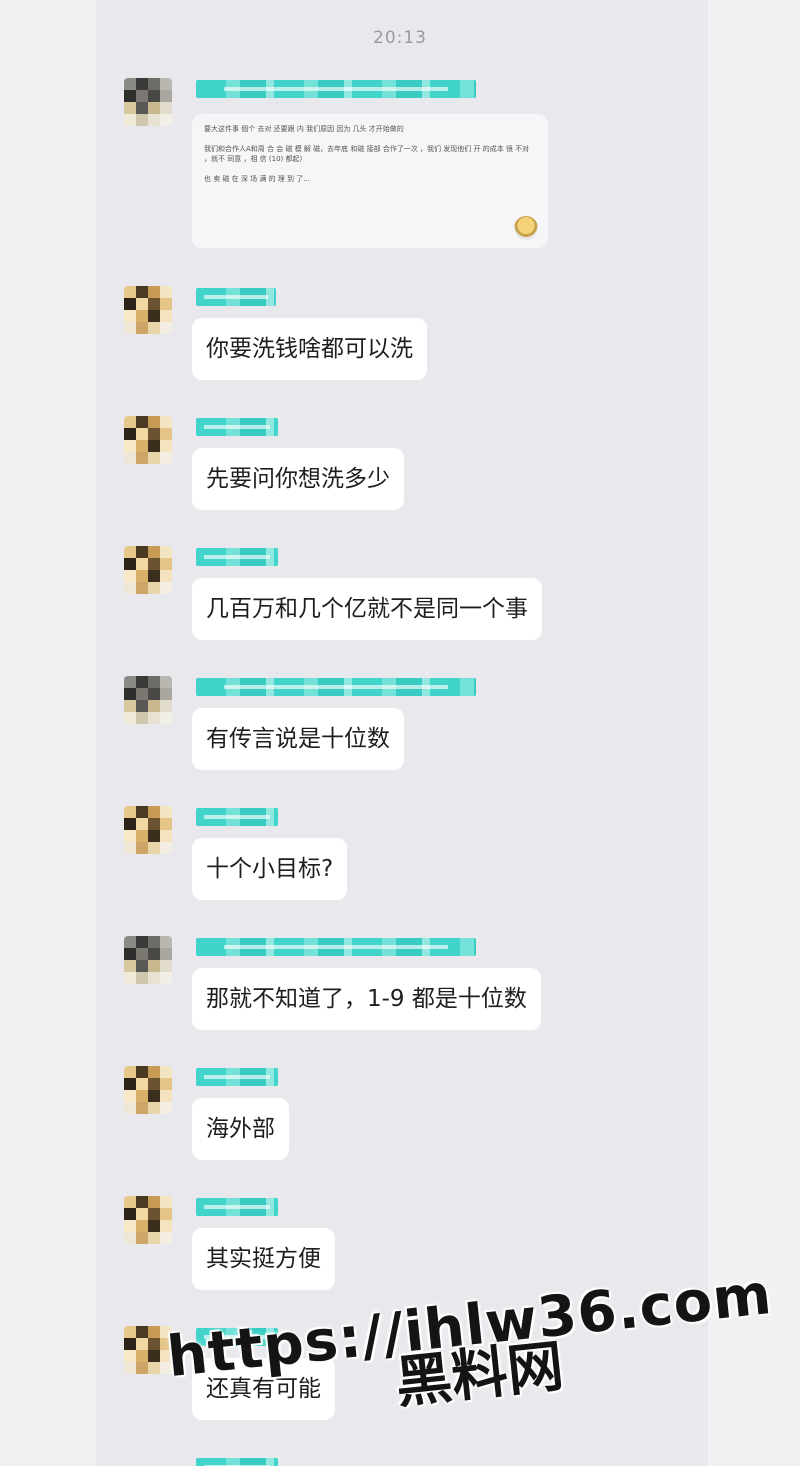 This screenshot has height=1466, width=800. I want to click on message-item: 海外部, so click(400, 1126).